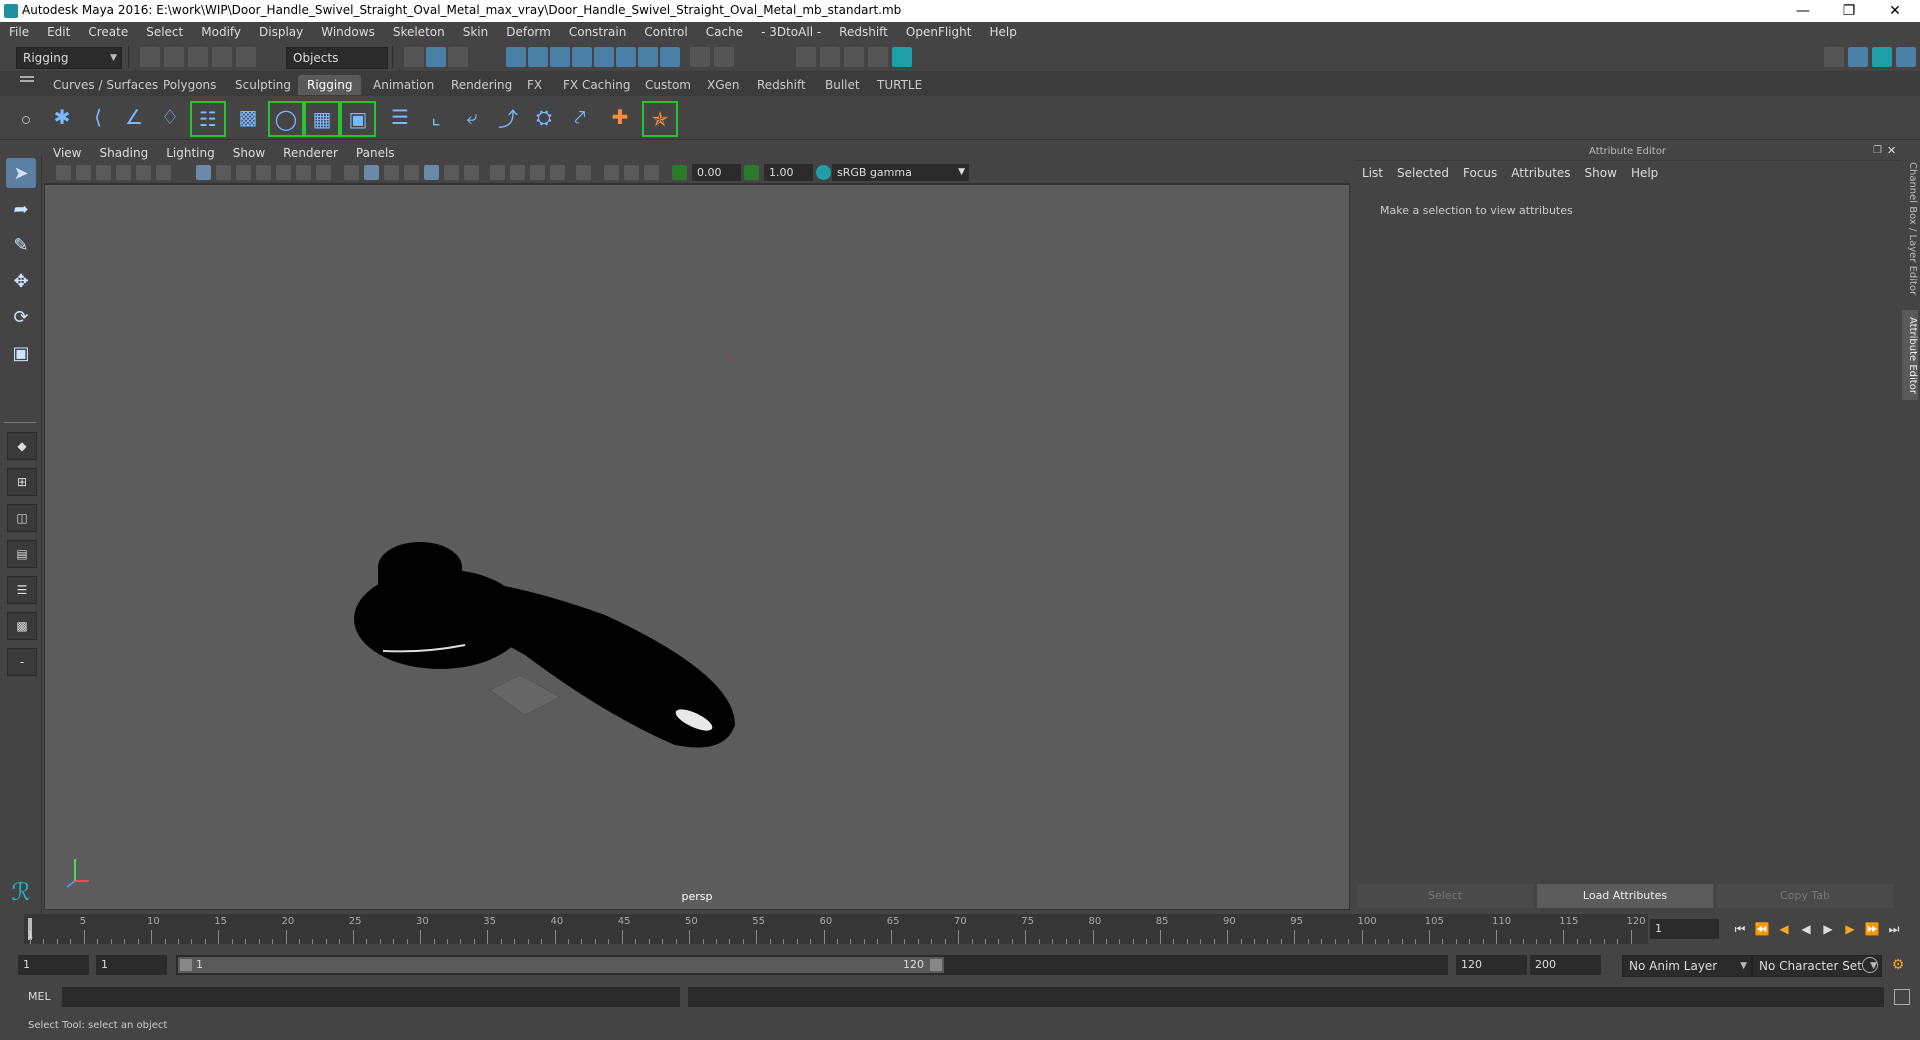 Image resolution: width=1920 pixels, height=1040 pixels. Describe the element at coordinates (651, 172) in the screenshot. I see `xray-joints-icon` at that location.